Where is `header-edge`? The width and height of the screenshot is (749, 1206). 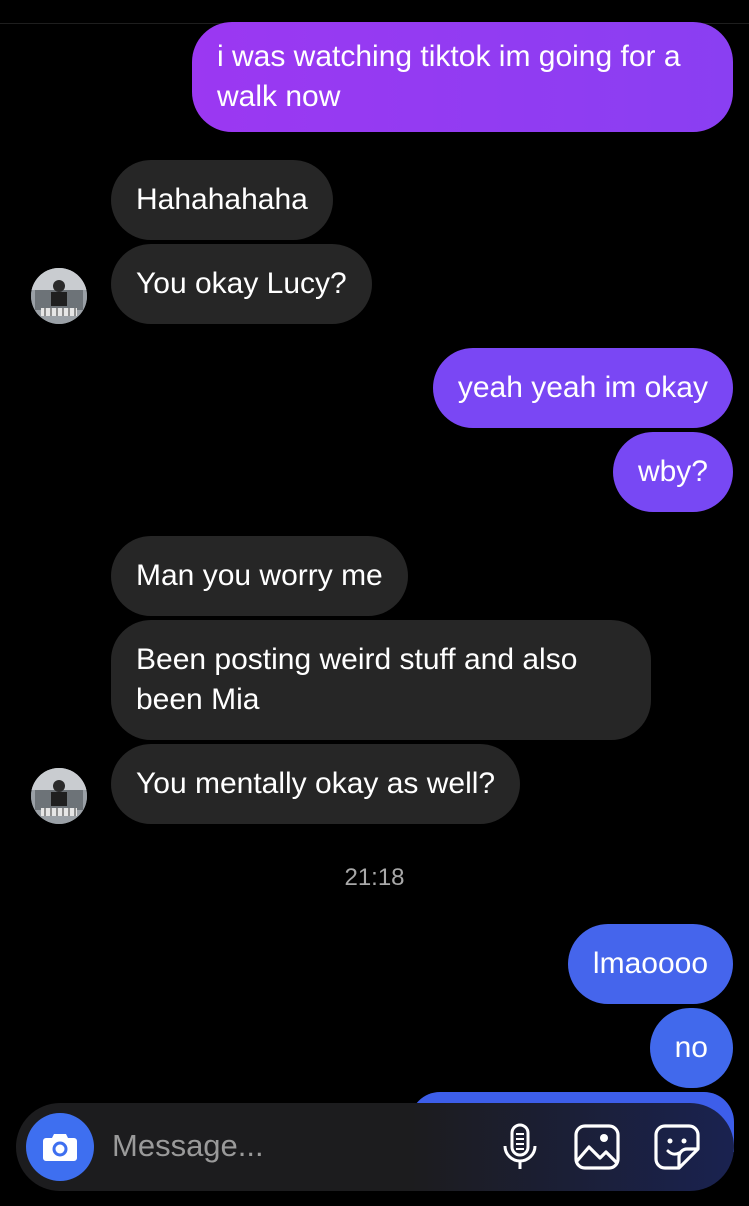
header-edge is located at coordinates (270, 3).